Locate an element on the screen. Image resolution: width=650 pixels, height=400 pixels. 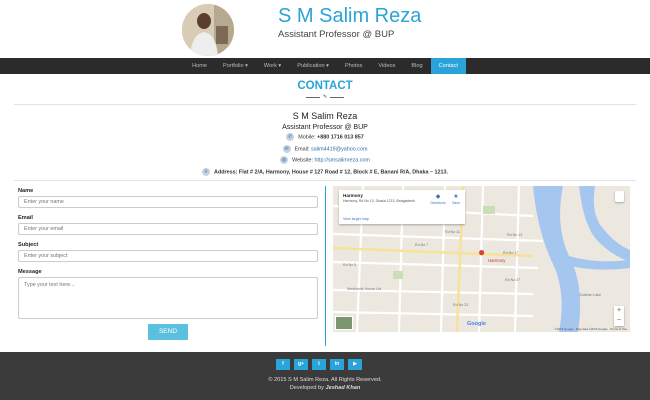
area-label: Gulshan Lake is located at coordinates (590, 295).